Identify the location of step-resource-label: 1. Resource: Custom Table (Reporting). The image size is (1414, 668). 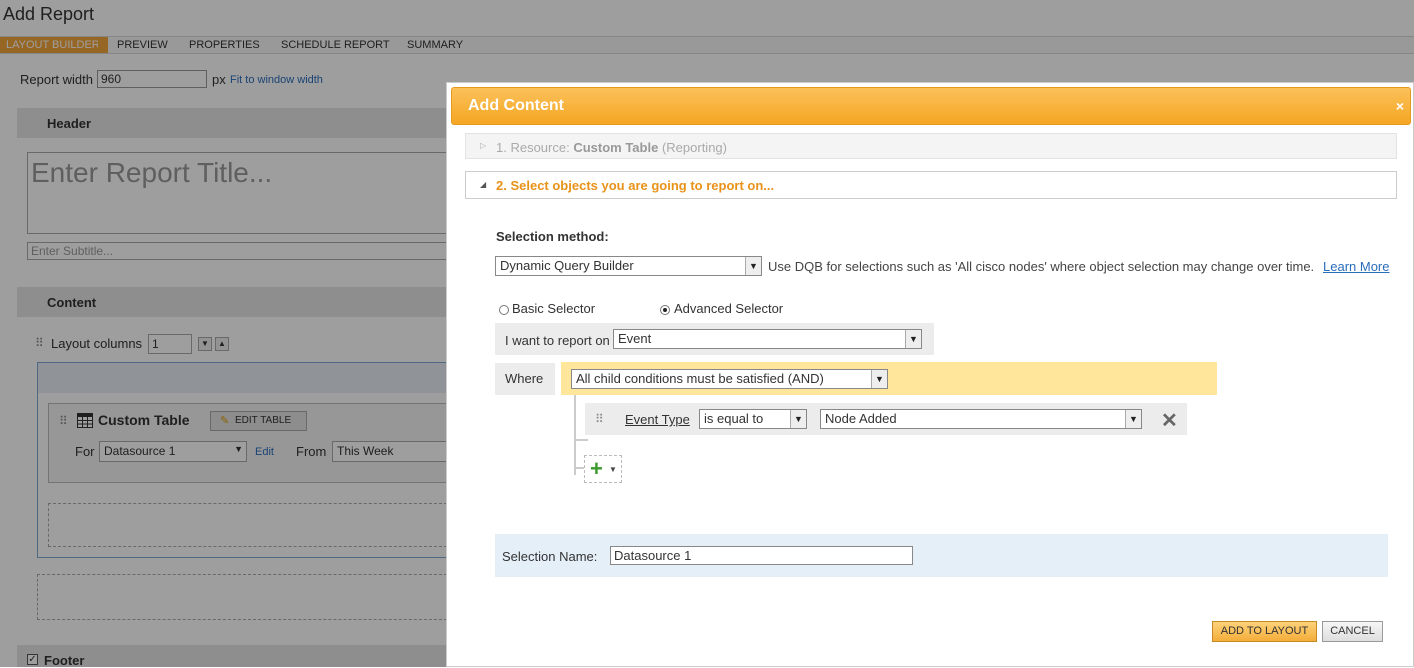
(611, 147).